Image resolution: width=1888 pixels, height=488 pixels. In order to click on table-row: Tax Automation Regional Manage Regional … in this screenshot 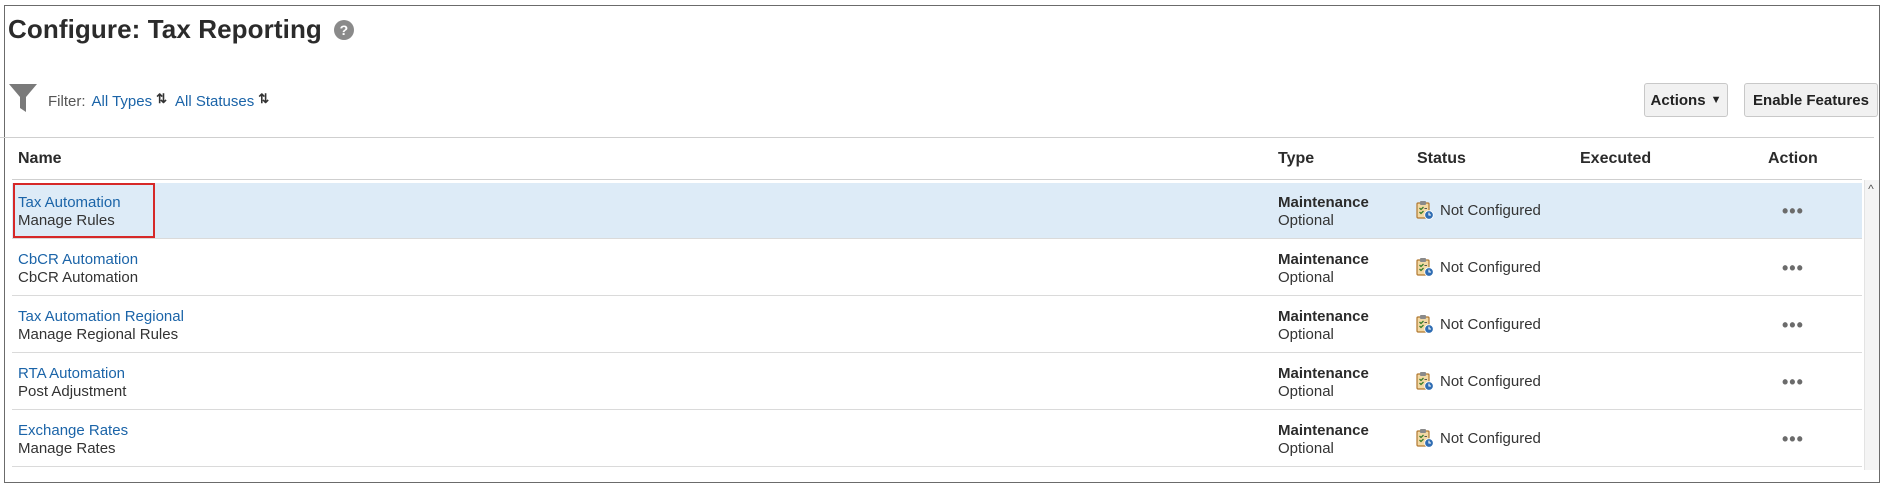, I will do `click(937, 325)`.